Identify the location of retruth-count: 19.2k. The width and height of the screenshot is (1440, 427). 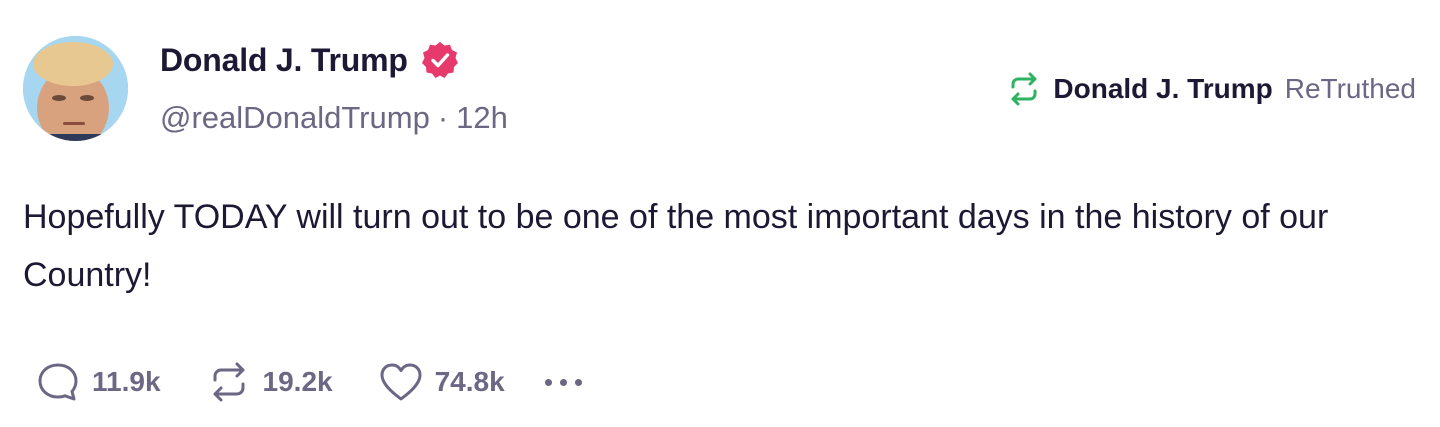
(297, 381).